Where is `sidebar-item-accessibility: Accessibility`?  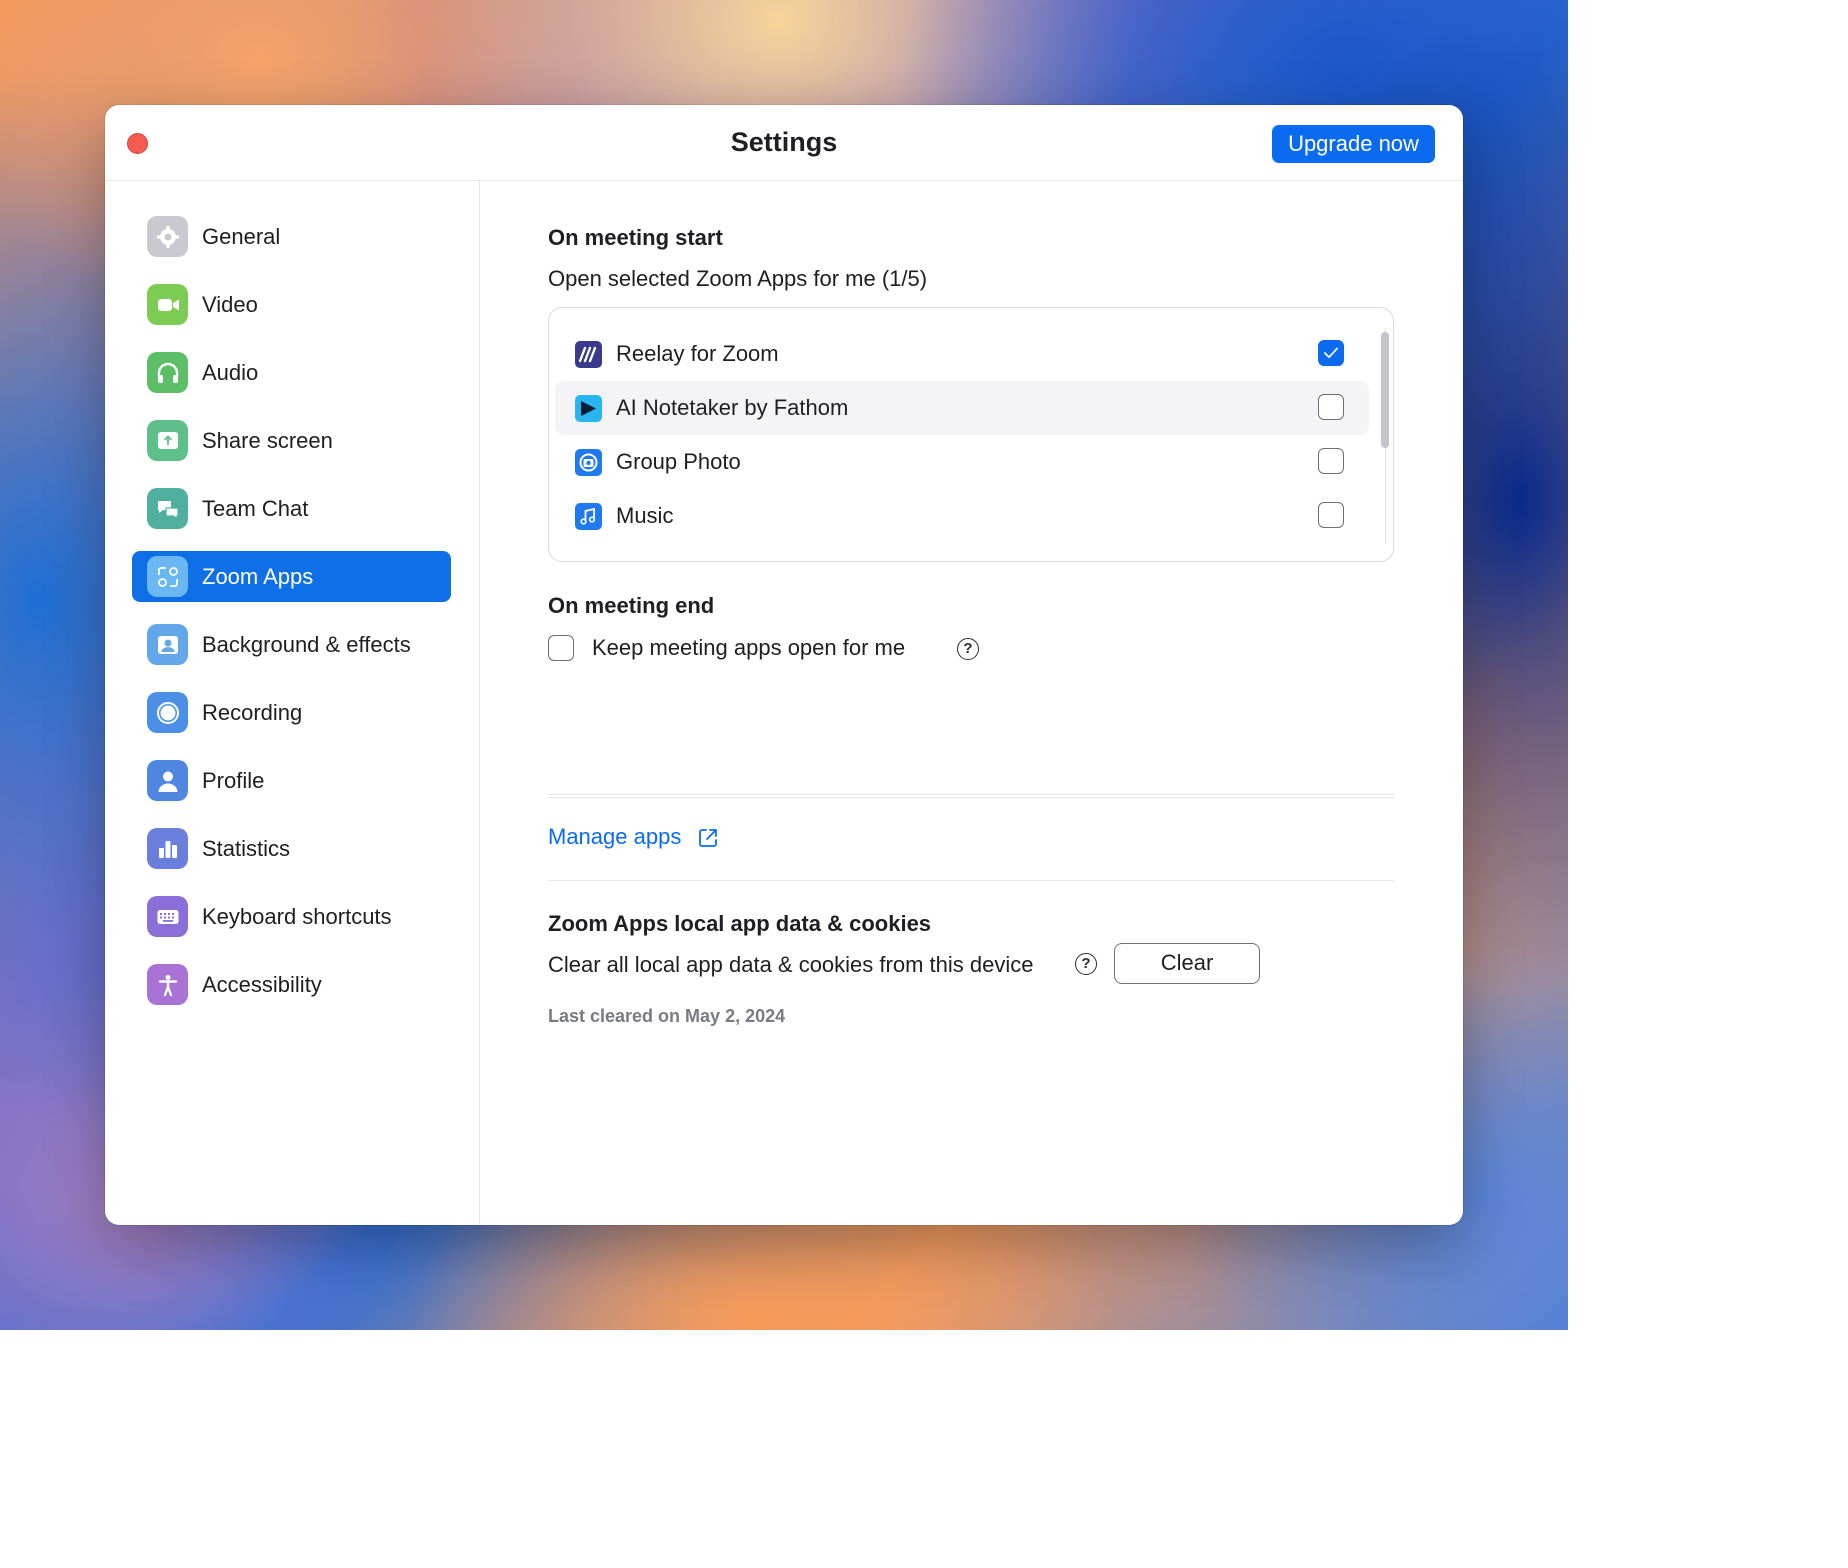 sidebar-item-accessibility: Accessibility is located at coordinates (291, 984).